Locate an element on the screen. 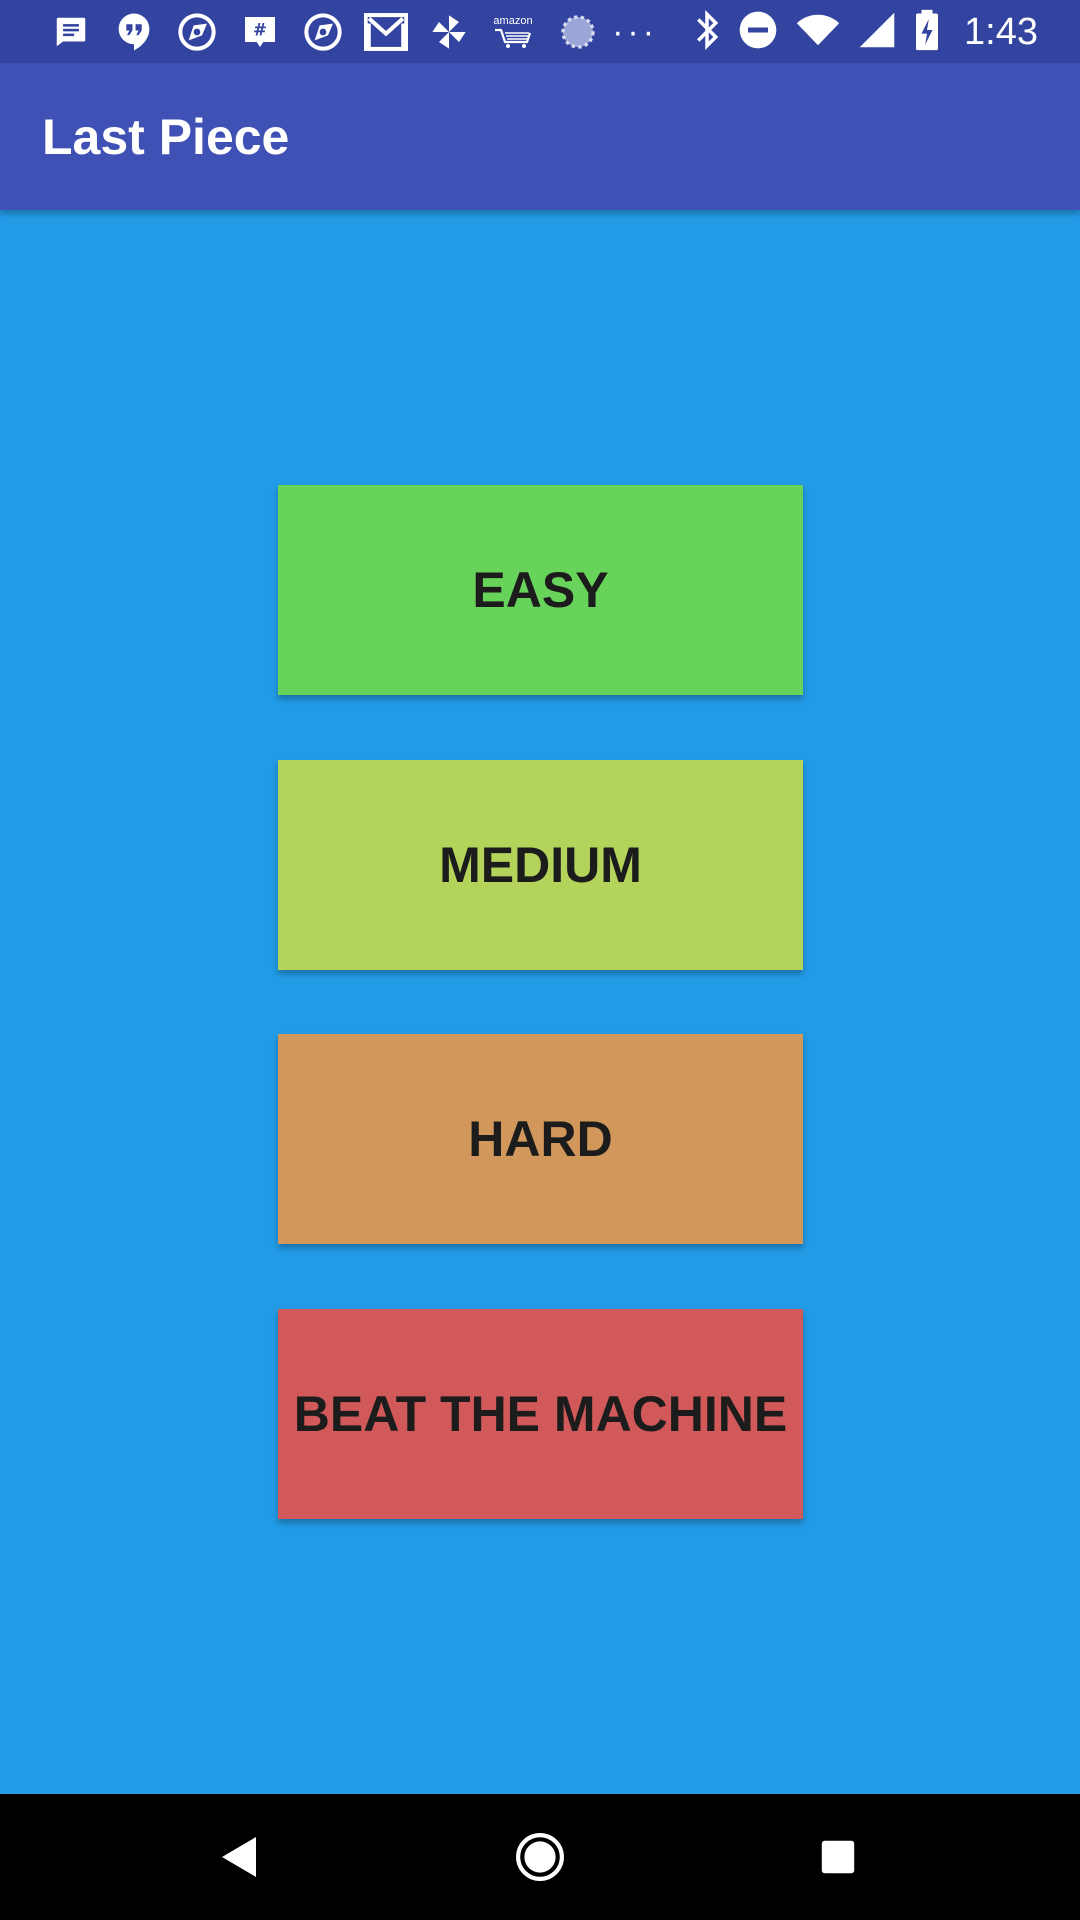  gmail-icon is located at coordinates (385, 32).